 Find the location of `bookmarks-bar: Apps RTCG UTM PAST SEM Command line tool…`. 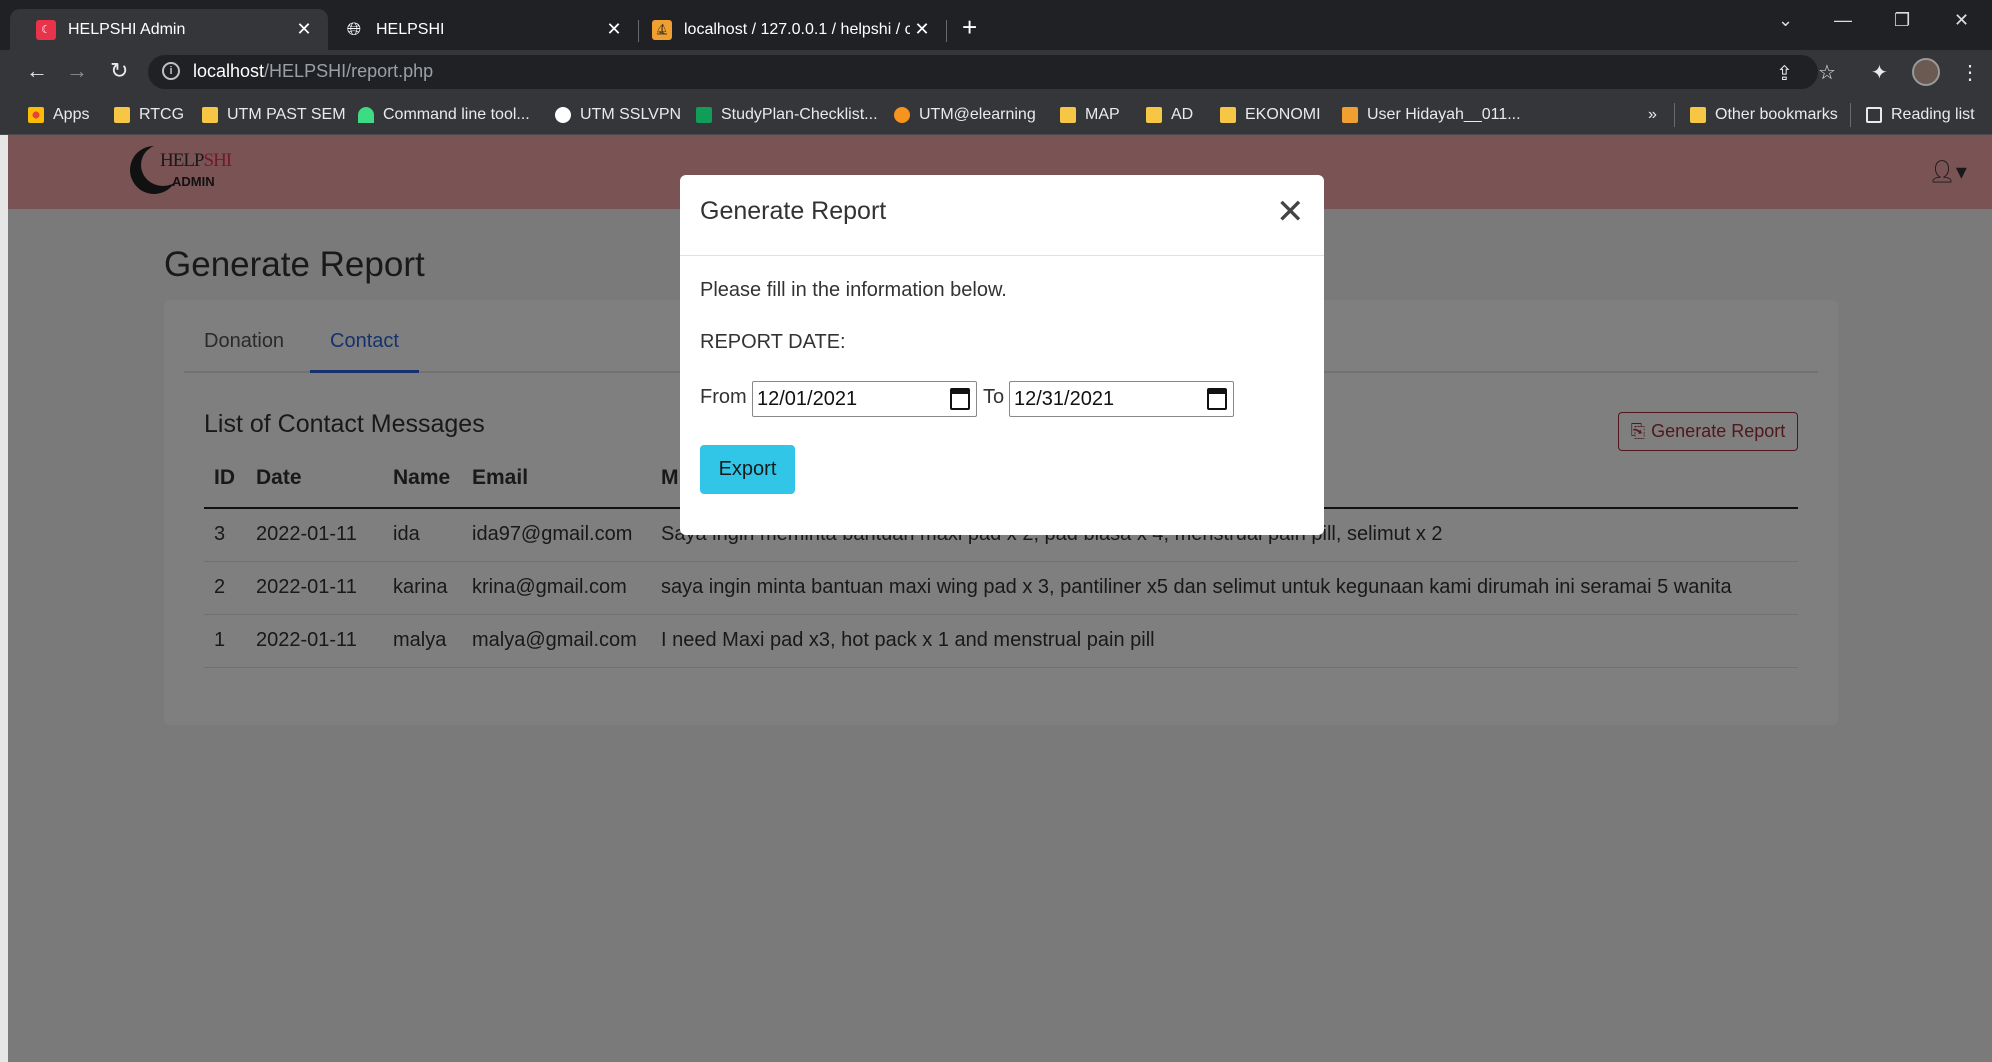

bookmarks-bar: Apps RTCG UTM PAST SEM Command line tool… is located at coordinates (996, 115).